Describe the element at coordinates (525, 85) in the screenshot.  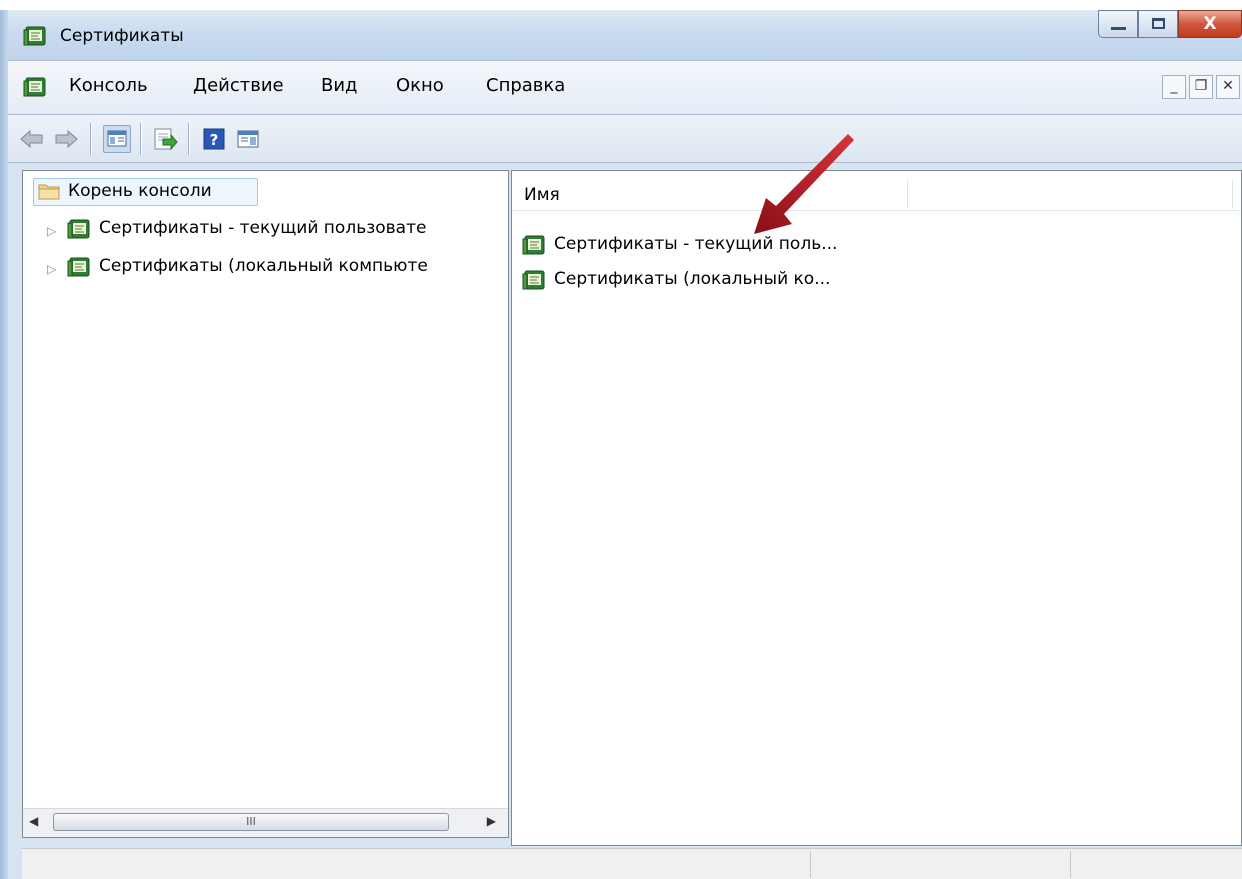
I see `menu-help: Справка` at that location.